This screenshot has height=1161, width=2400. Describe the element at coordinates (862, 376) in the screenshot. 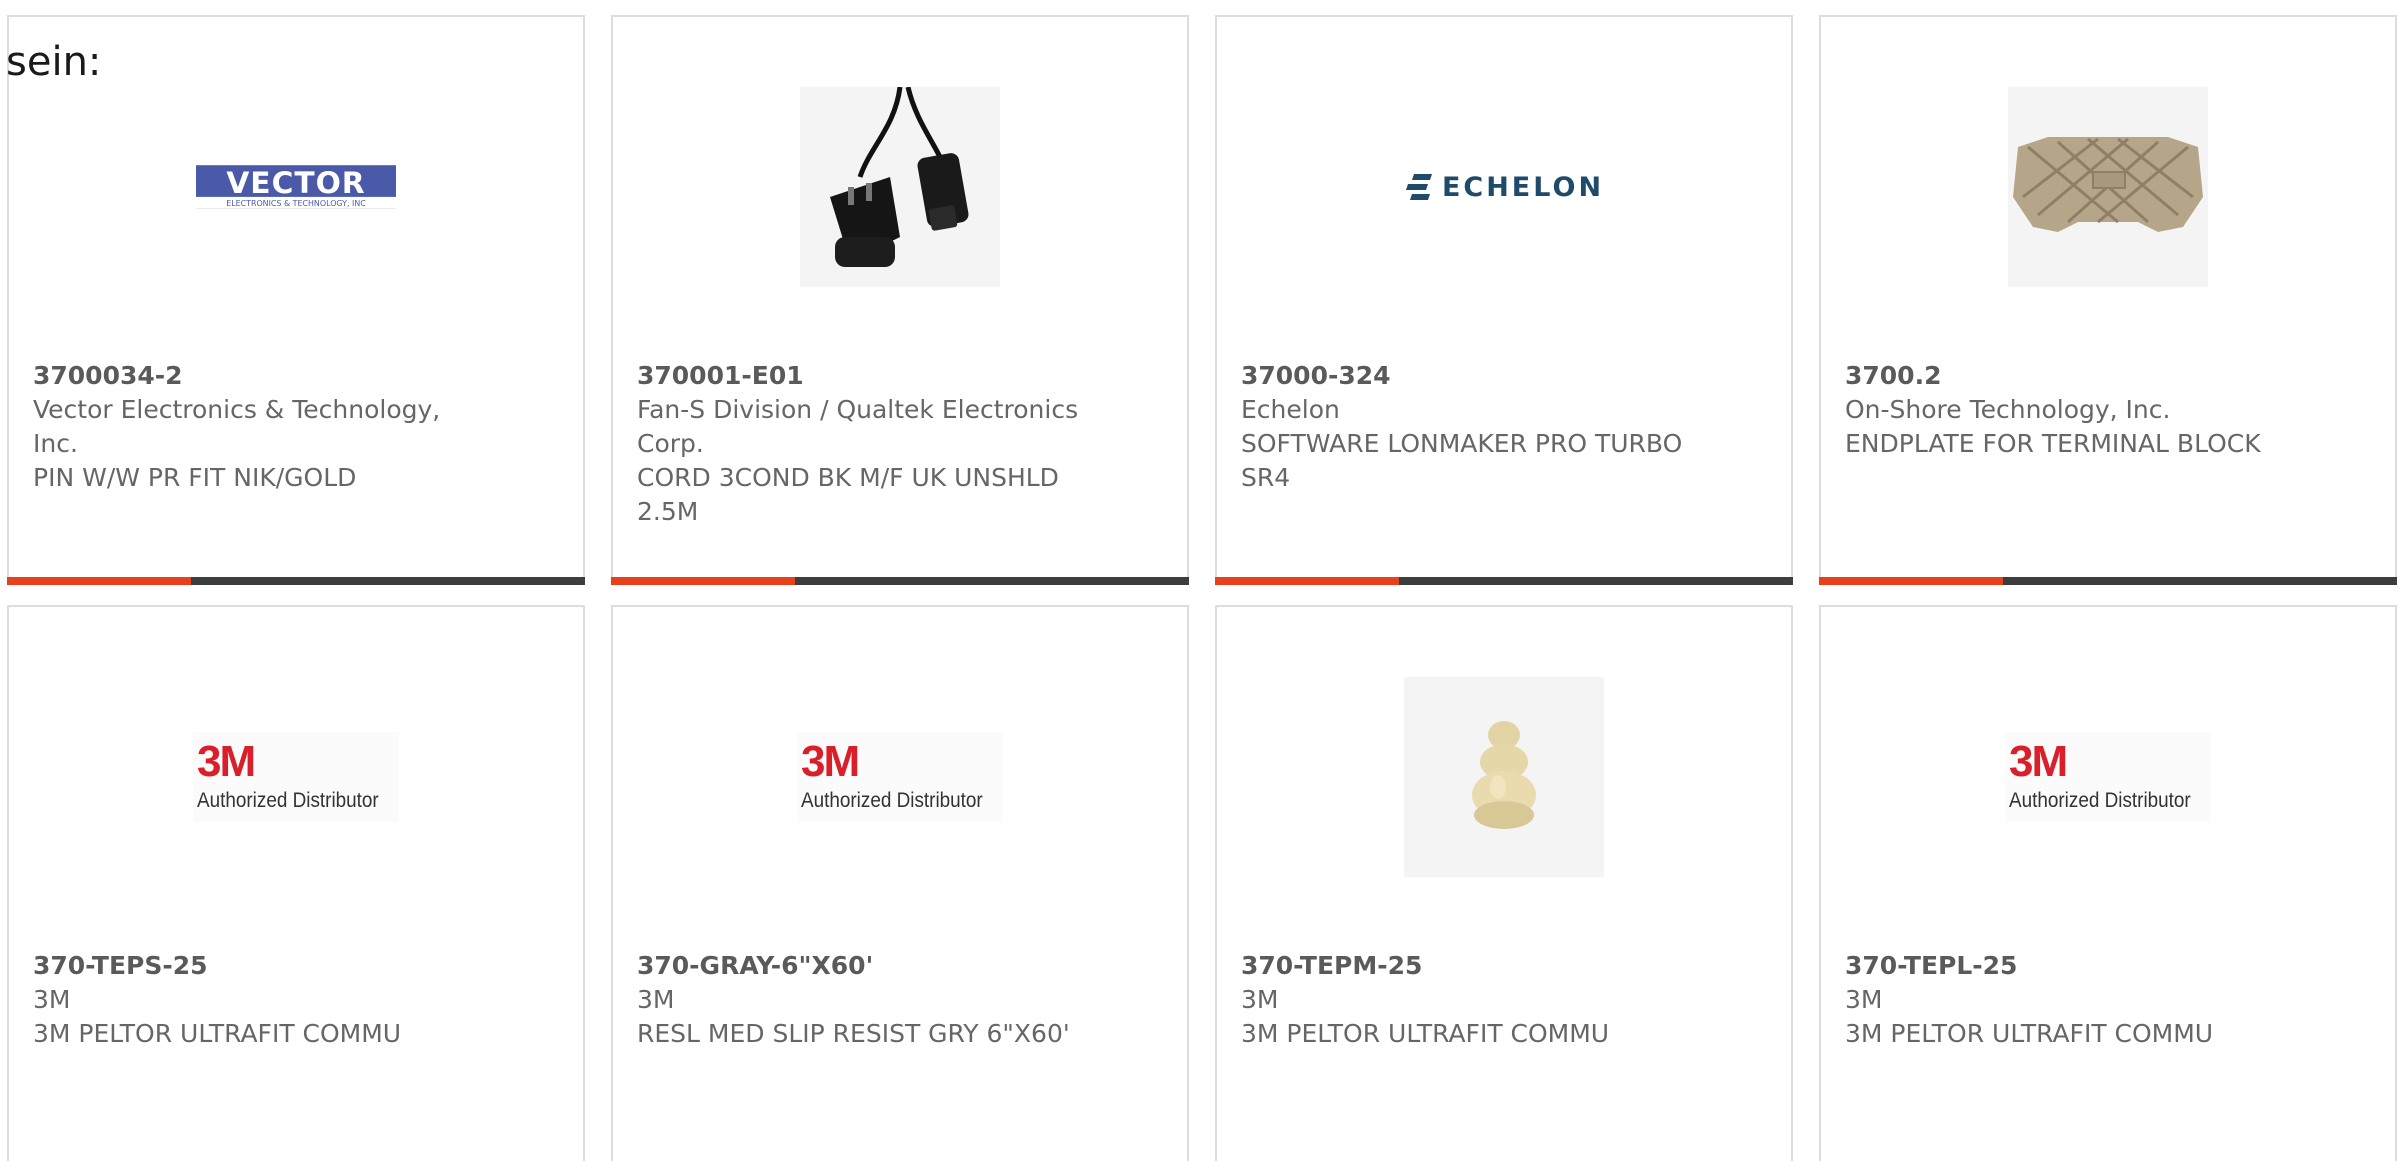

I see `part-number: 370001-E01` at that location.